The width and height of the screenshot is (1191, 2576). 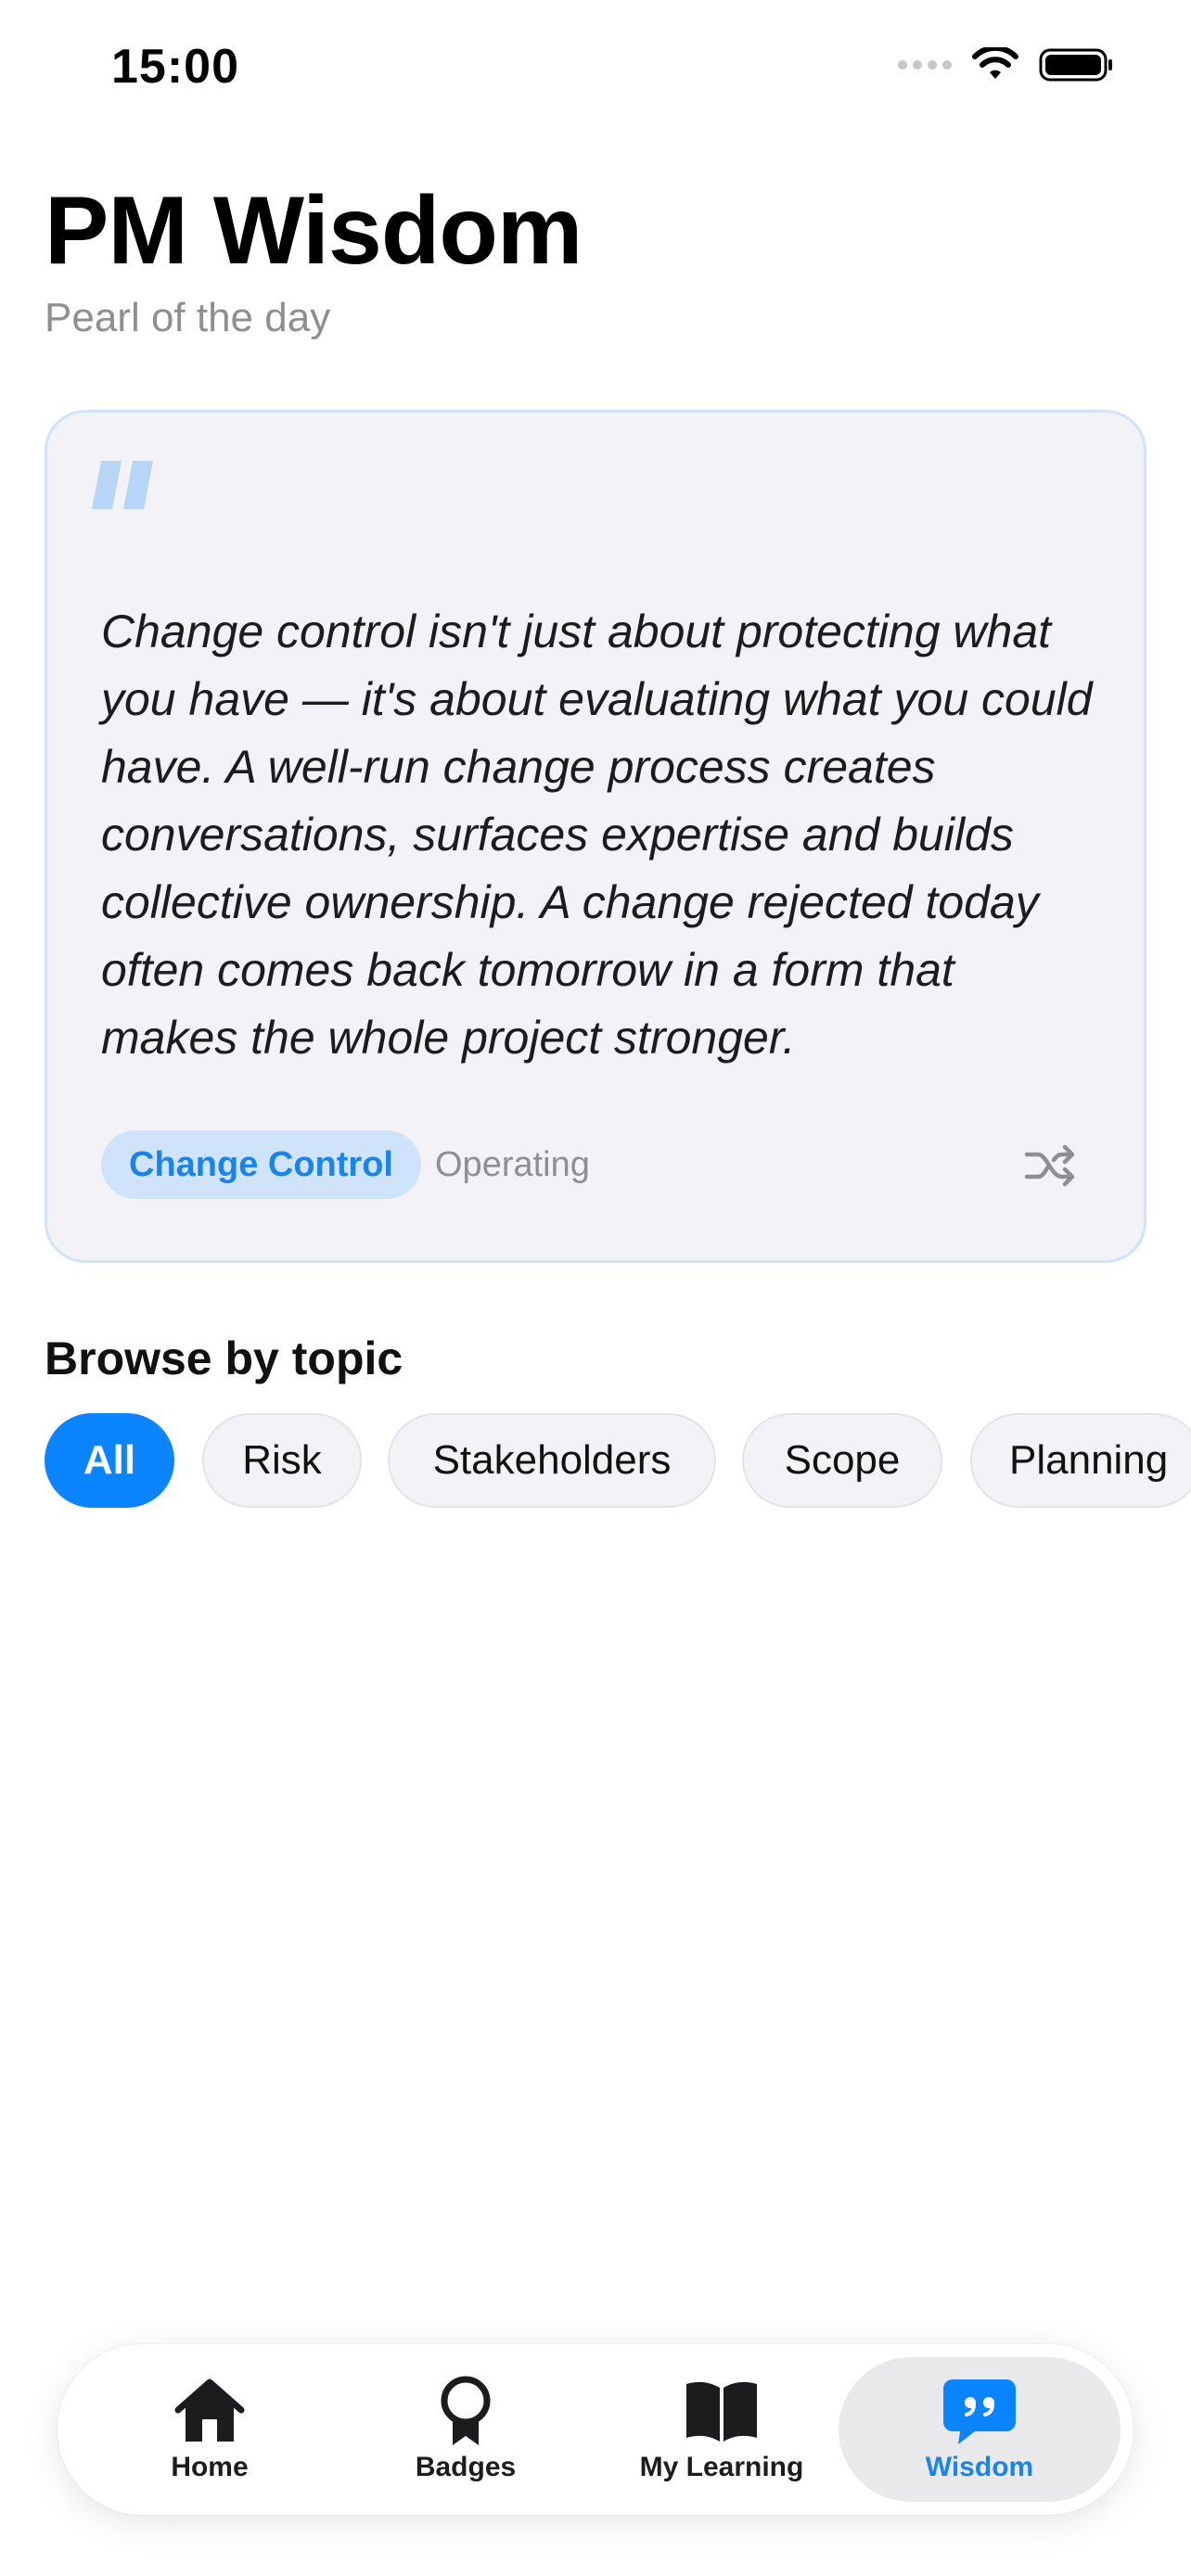 I want to click on category-label: Operating, so click(x=512, y=1164).